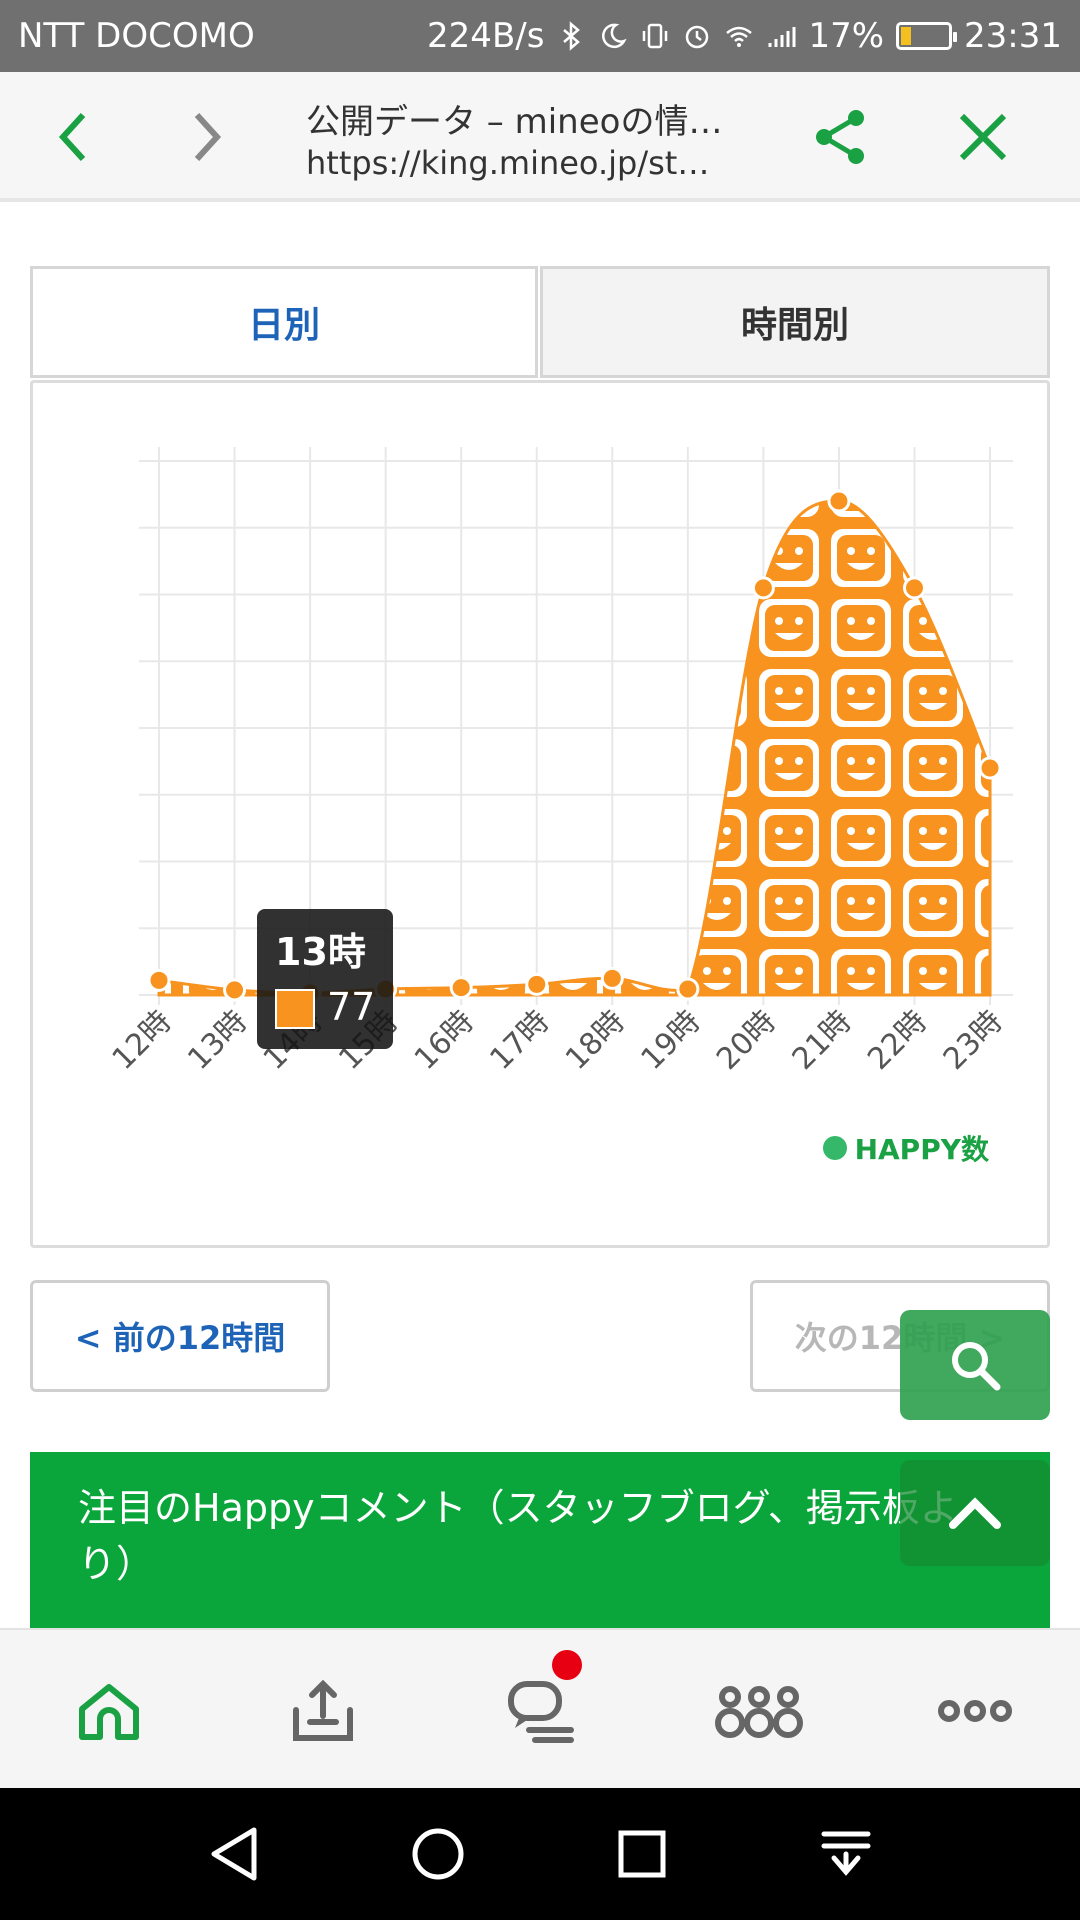 This screenshot has width=1080, height=1920. Describe the element at coordinates (921, 1149) in the screenshot. I see `legend-label: HAPPY数` at that location.